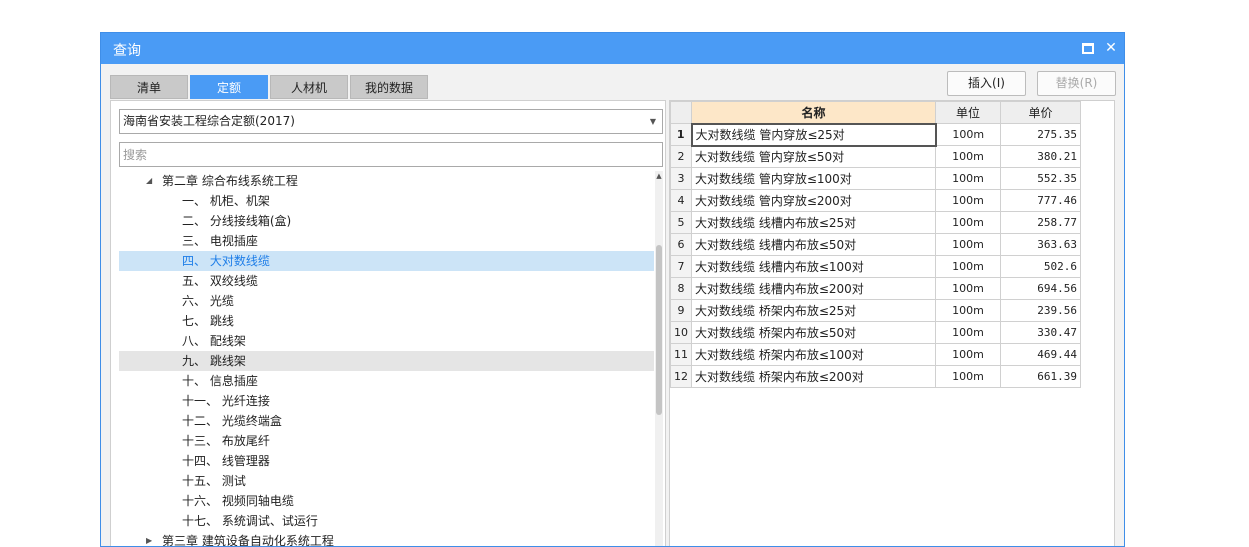 This screenshot has width=1249, height=547. I want to click on tree-node: 十六、 视频同轴电缆, so click(386, 501).